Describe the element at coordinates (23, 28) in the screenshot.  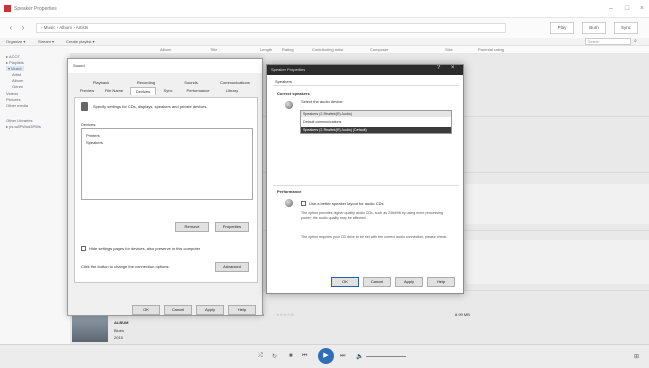
I see `forward-icon: ›` at that location.